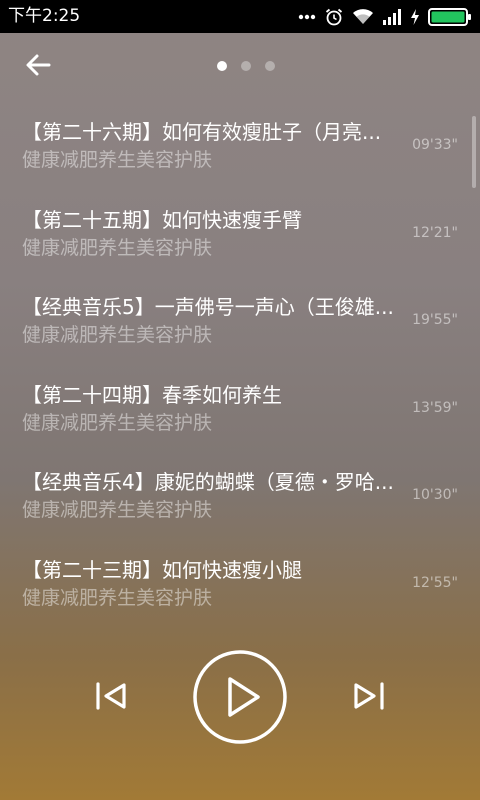  What do you see at coordinates (435, 320) in the screenshot?
I see `track-duration: 19'55"` at bounding box center [435, 320].